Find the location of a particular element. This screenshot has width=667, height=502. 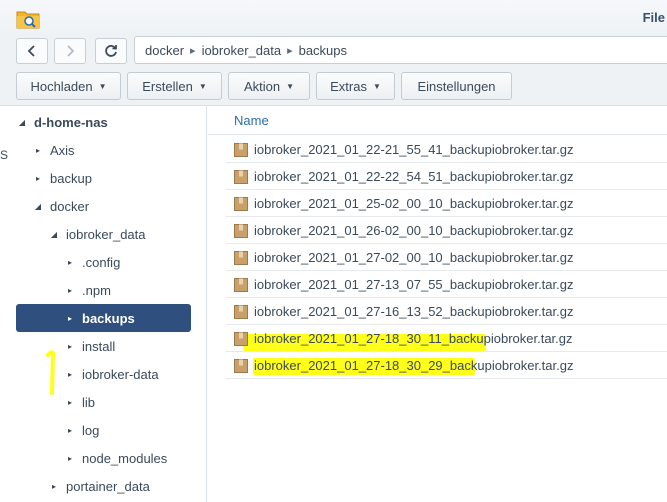

tree-item-label: .config is located at coordinates (101, 262).